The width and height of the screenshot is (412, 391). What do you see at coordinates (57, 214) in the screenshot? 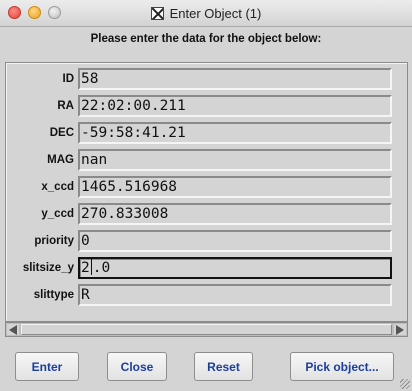
I see `y-ccd-label: y_ccd` at bounding box center [57, 214].